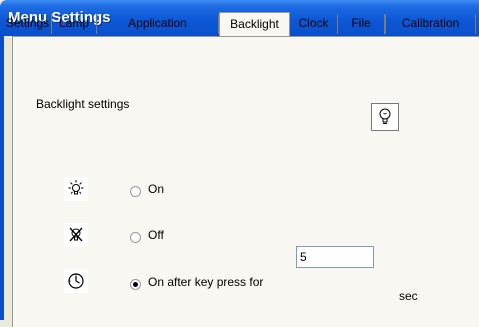 Image resolution: width=479 pixels, height=327 pixels. What do you see at coordinates (135, 237) in the screenshot?
I see `radio-off` at bounding box center [135, 237].